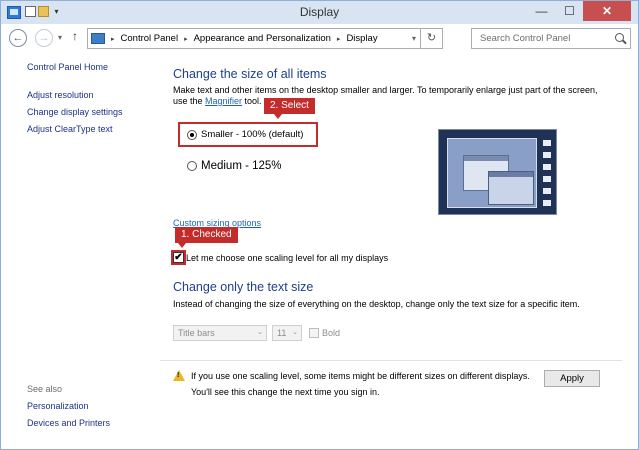 This screenshot has height=450, width=639. Describe the element at coordinates (192, 134) in the screenshot. I see `radio-smaller` at that location.